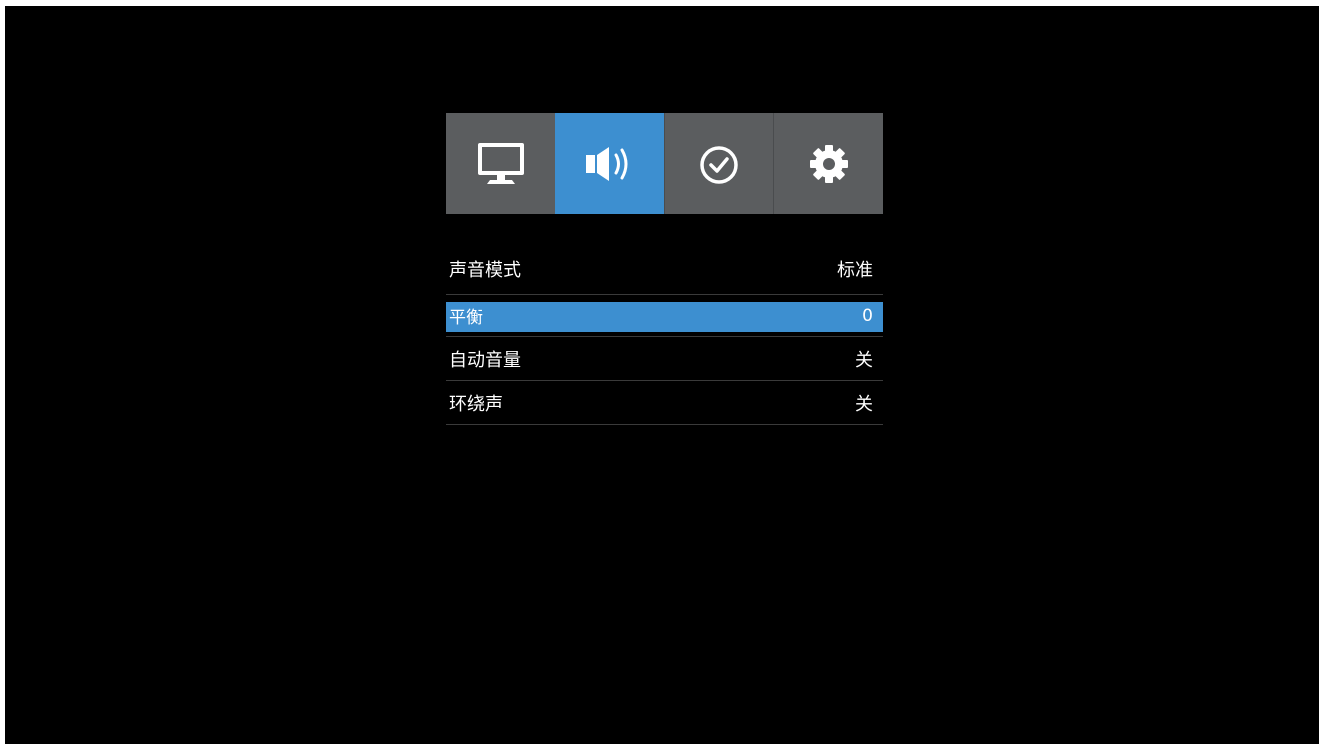 The height and width of the screenshot is (744, 1321). I want to click on tab-picture, so click(500, 163).